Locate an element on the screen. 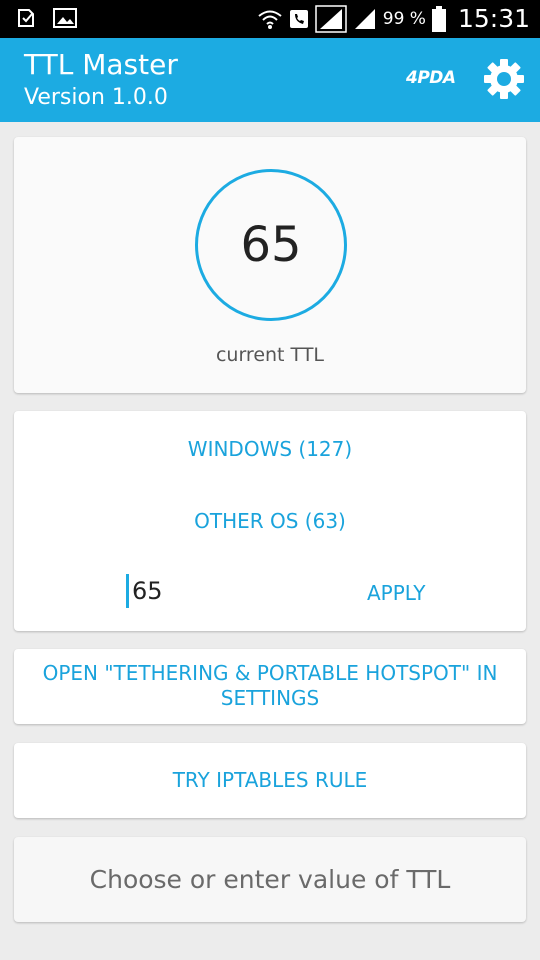 This screenshot has height=960, width=540. phone-icon is located at coordinates (298, 18).